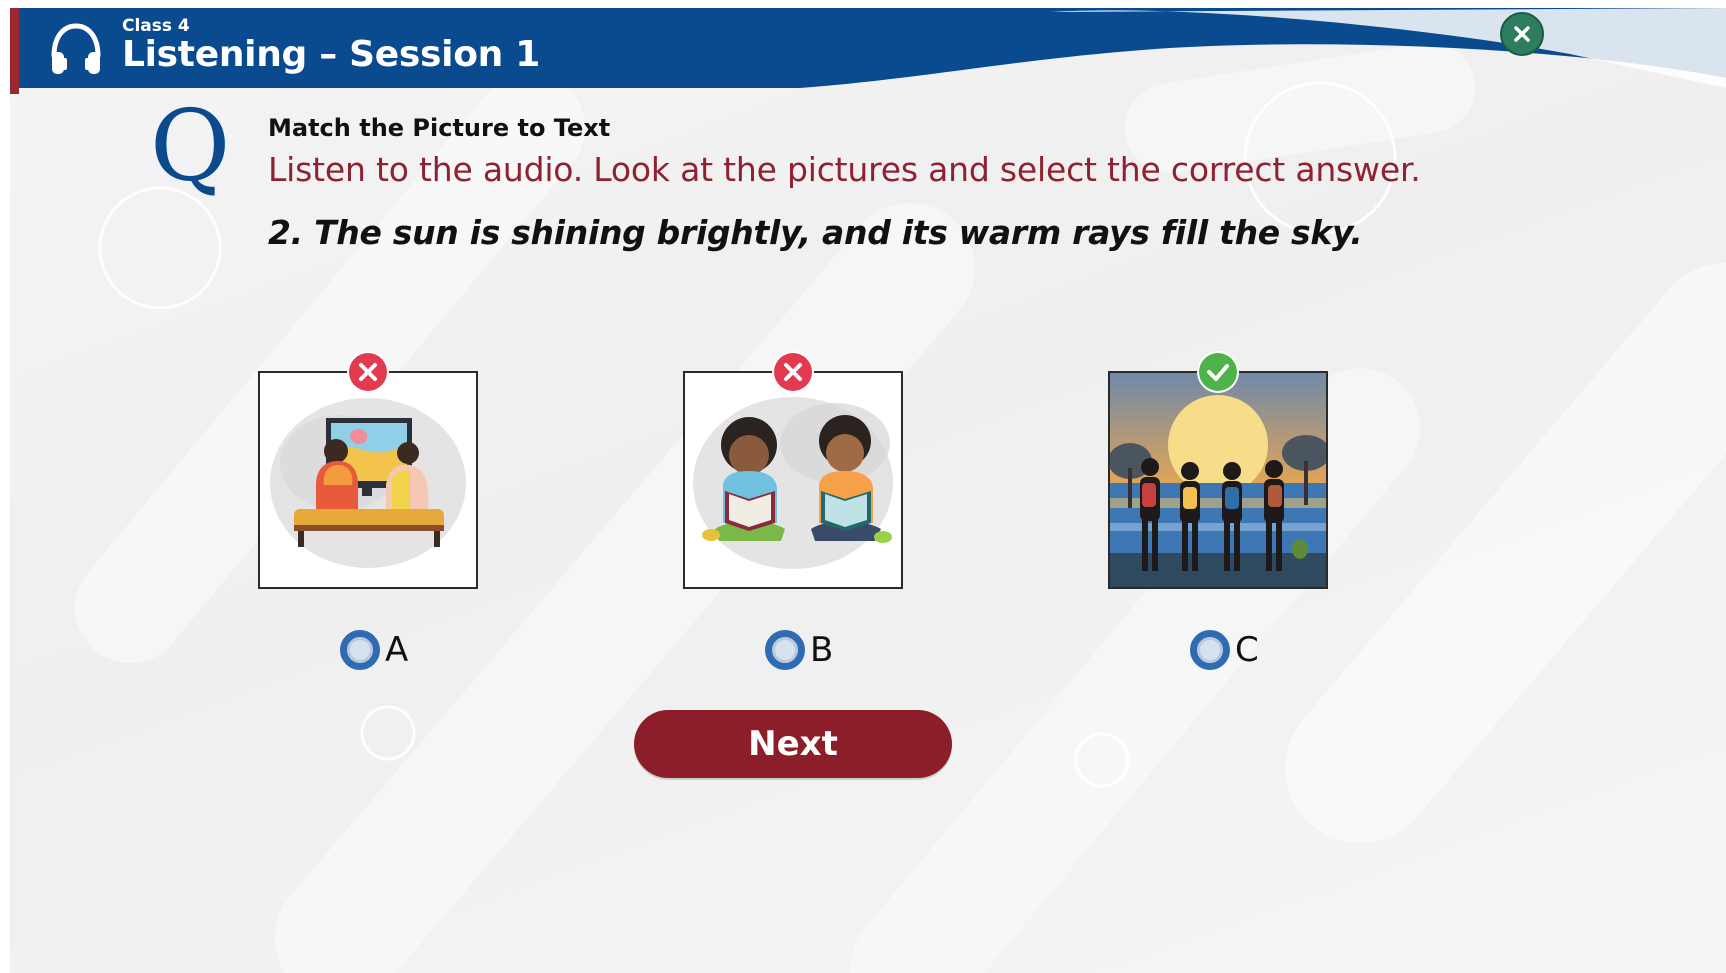 The width and height of the screenshot is (1726, 973). What do you see at coordinates (156, 26) in the screenshot?
I see `class-label: Class 4` at bounding box center [156, 26].